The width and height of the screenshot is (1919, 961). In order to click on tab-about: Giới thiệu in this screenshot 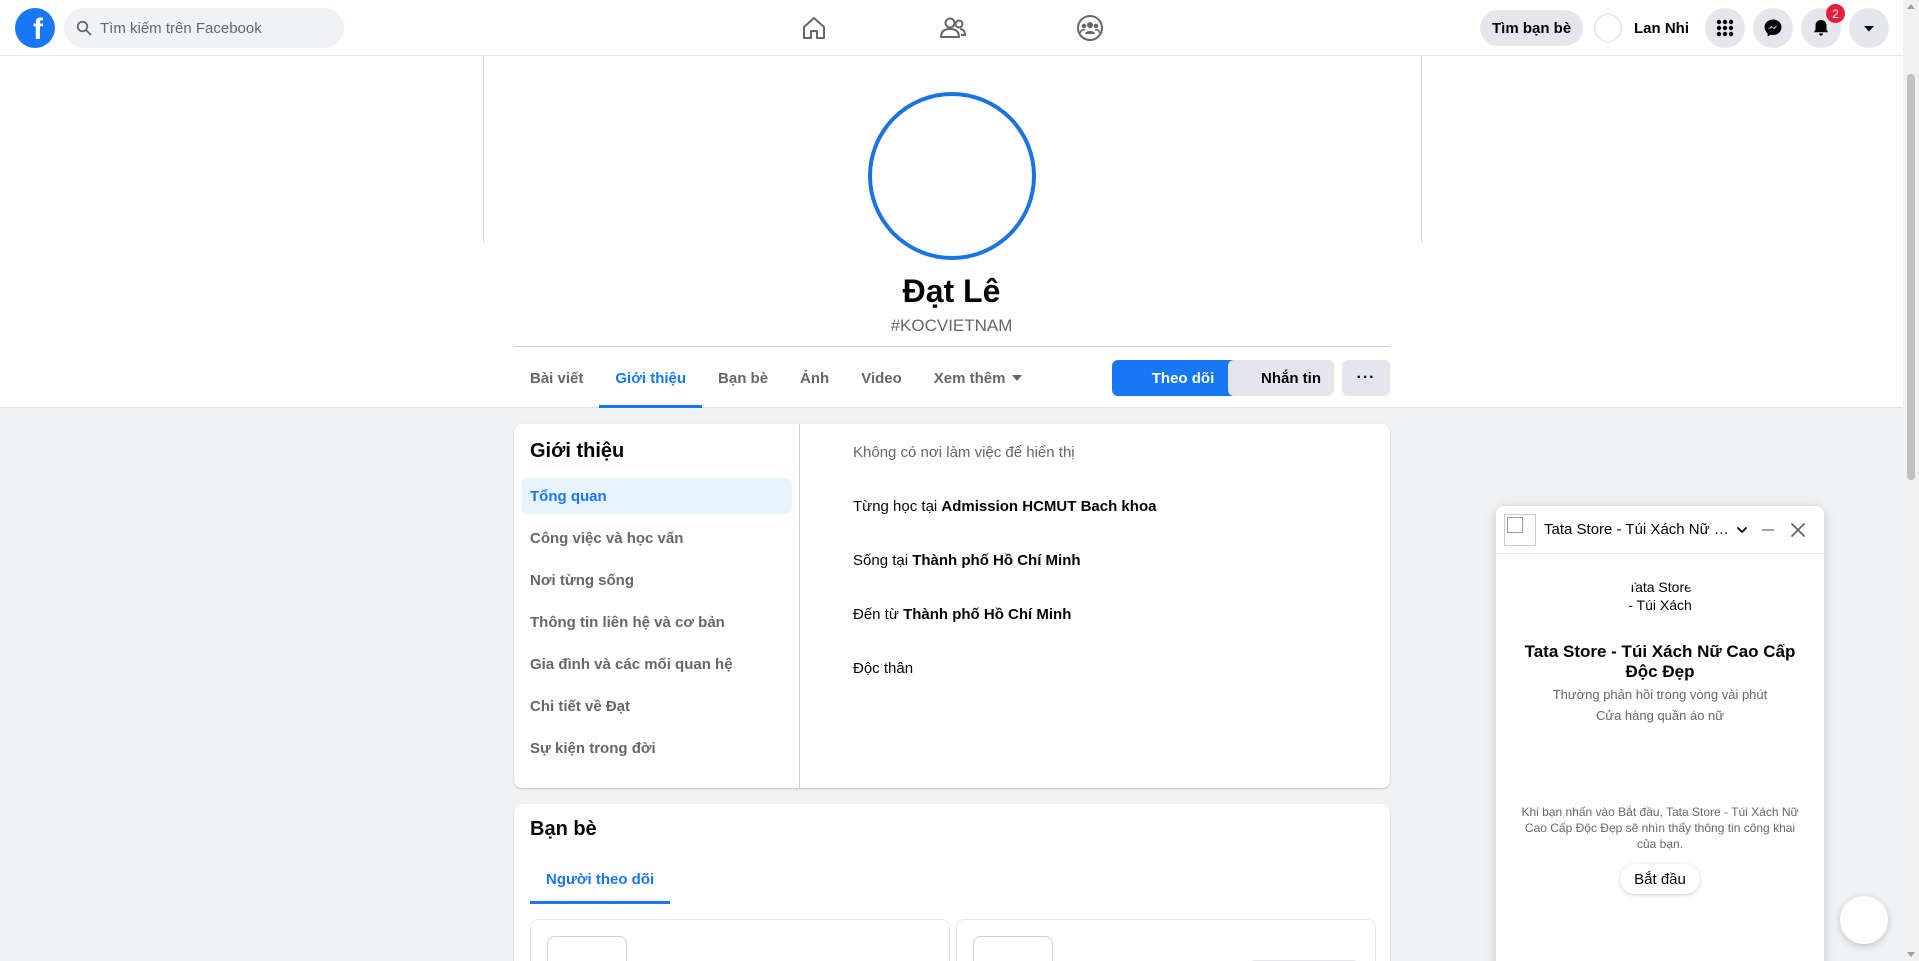, I will do `click(650, 378)`.